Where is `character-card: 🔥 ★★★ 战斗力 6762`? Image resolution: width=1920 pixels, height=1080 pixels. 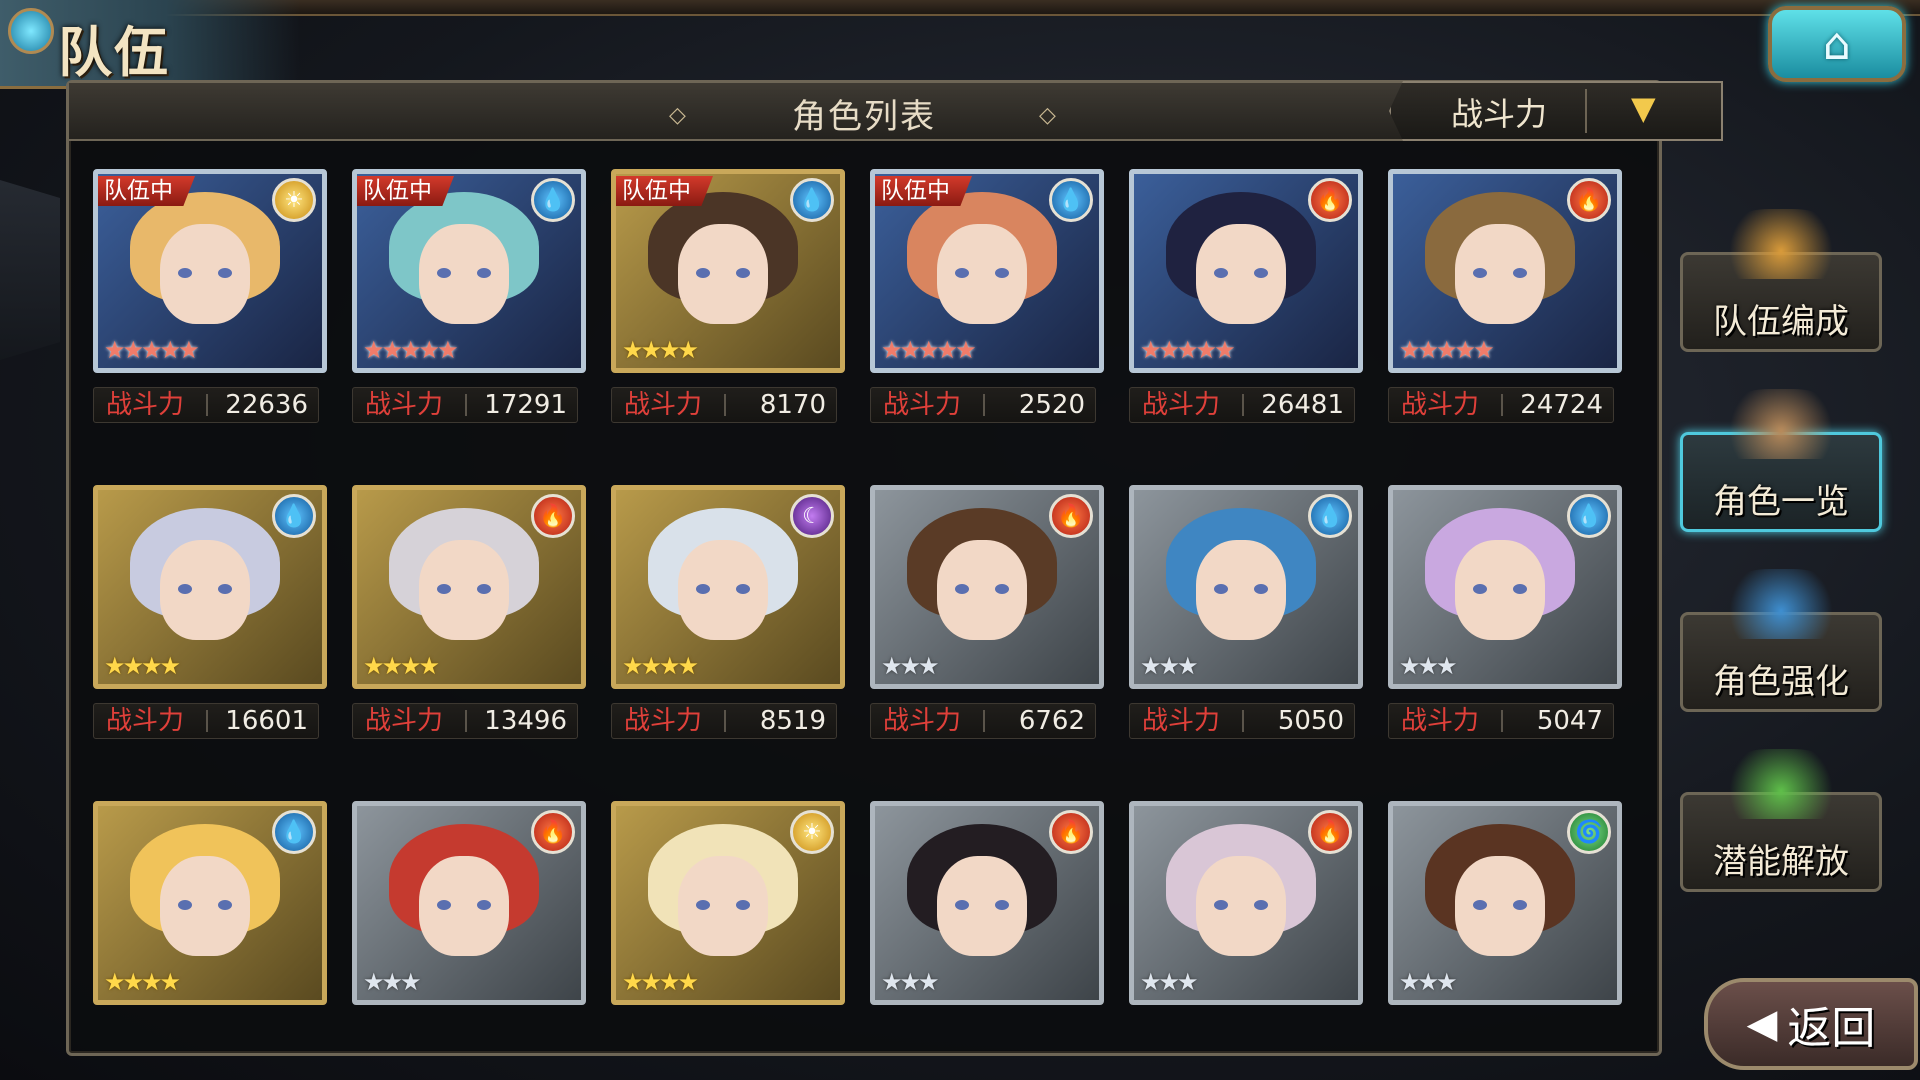
character-card: 🔥 ★★★ 战斗力 6762 is located at coordinates (987, 616).